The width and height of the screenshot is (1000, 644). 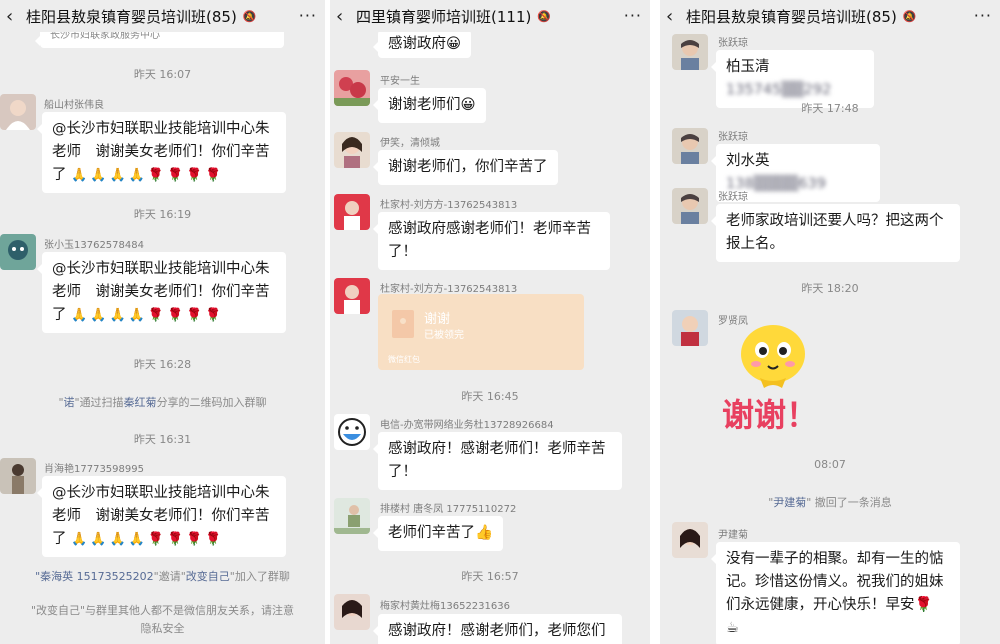 What do you see at coordinates (162, 16) in the screenshot?
I see `chat-header: ‹ 桂阳县敖泉镇育婴员培训班(85) 🔕 ···` at bounding box center [162, 16].